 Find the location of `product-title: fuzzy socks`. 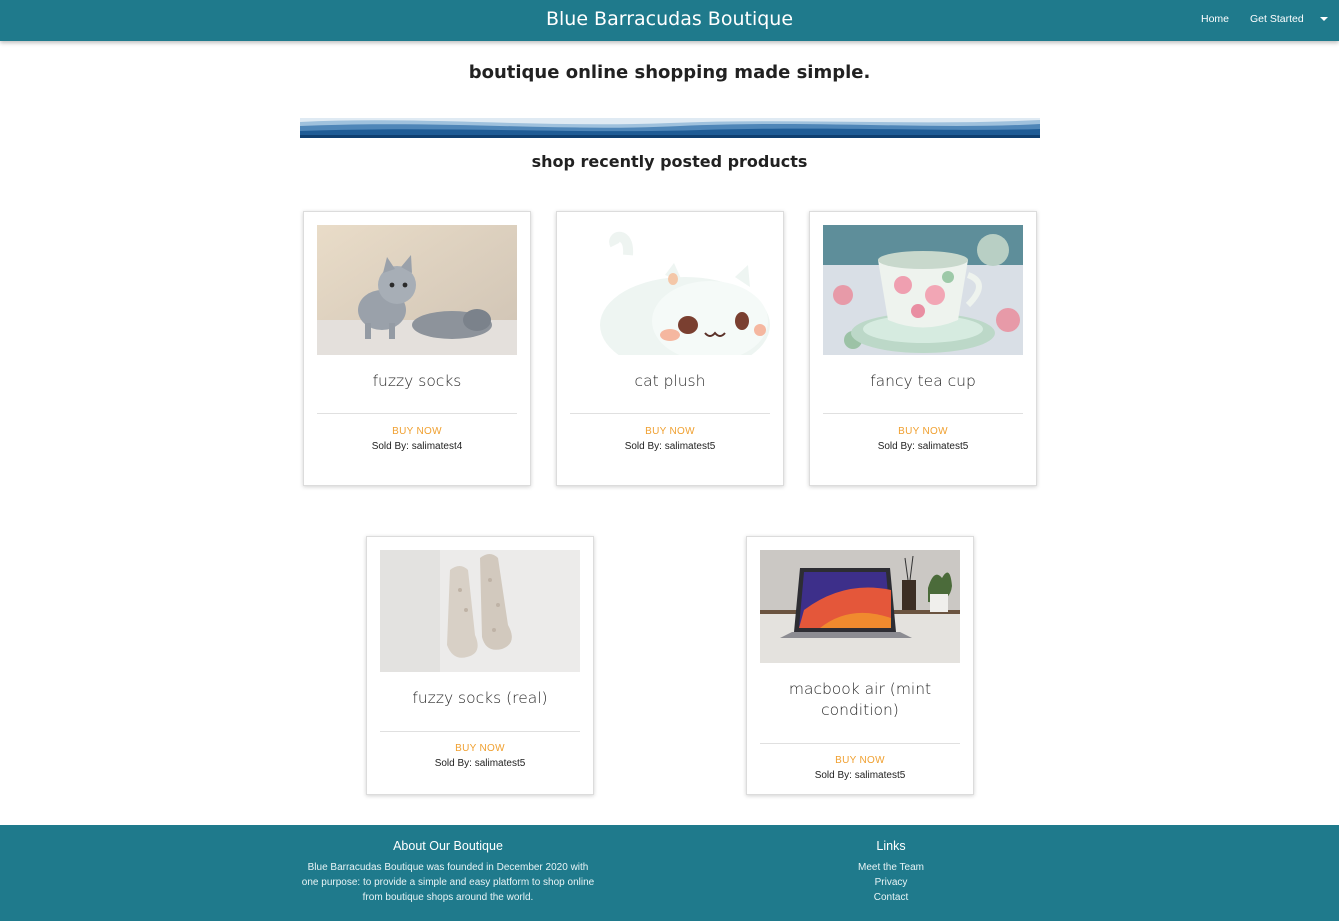

product-title: fuzzy socks is located at coordinates (417, 381).